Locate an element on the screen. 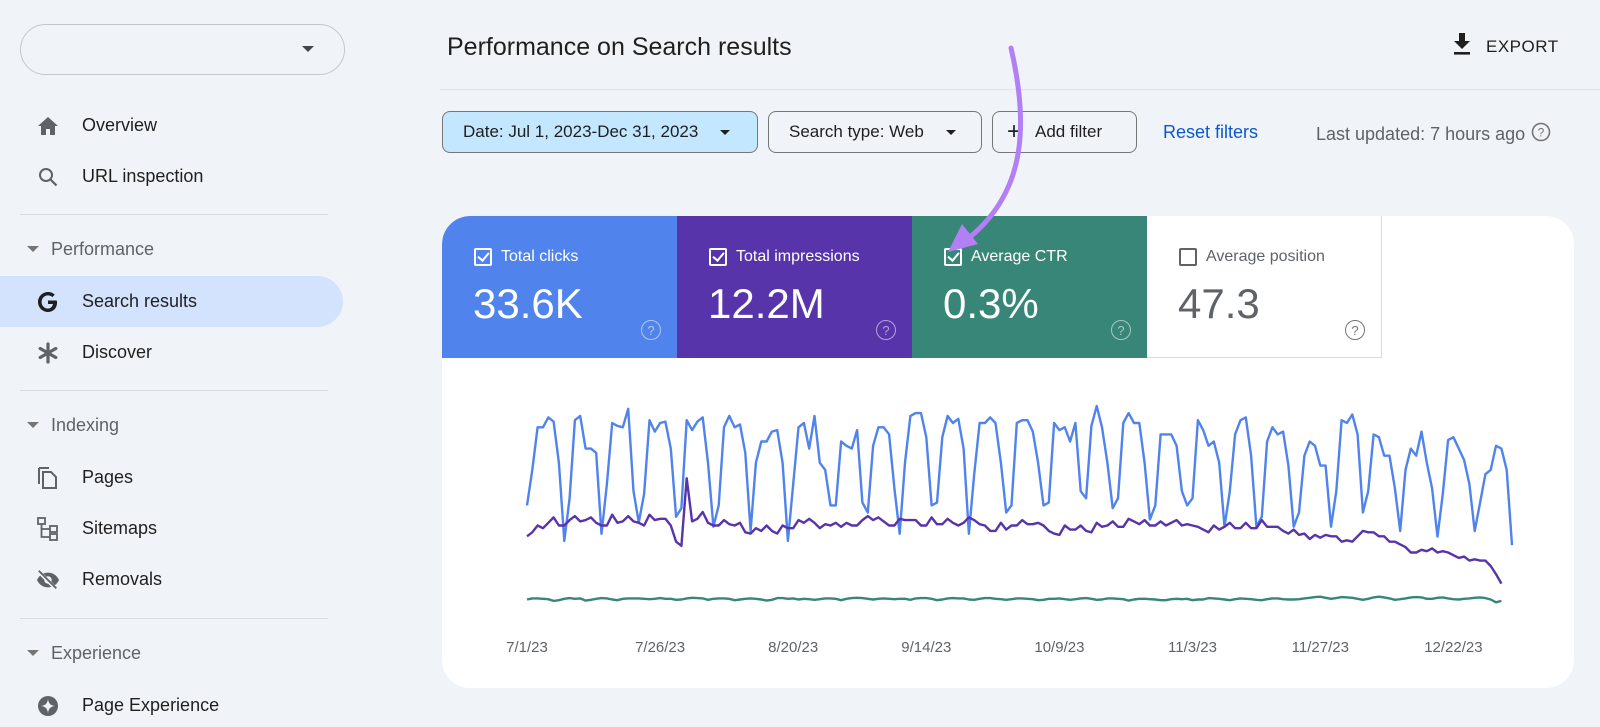 Image resolution: width=1600 pixels, height=727 pixels. page-experience-icon is located at coordinates (48, 706).